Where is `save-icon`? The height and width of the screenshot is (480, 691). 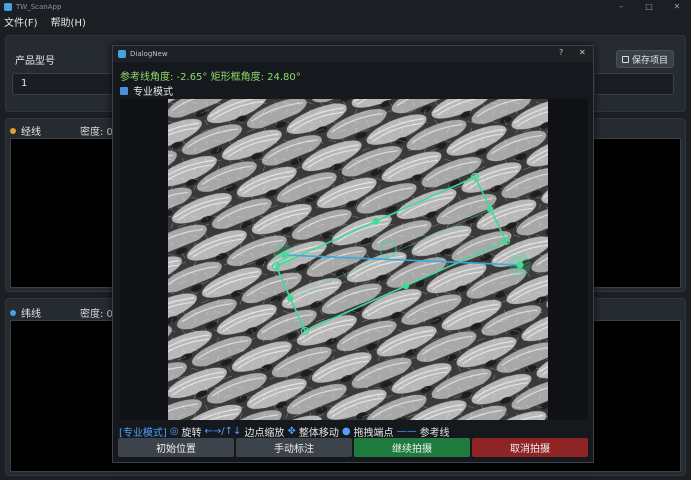
save-icon is located at coordinates (625, 59).